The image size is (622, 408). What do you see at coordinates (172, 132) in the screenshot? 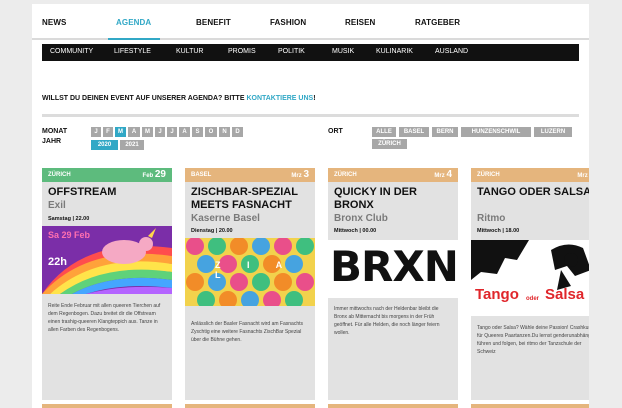
I see `month-chip-jul: J` at bounding box center [172, 132].